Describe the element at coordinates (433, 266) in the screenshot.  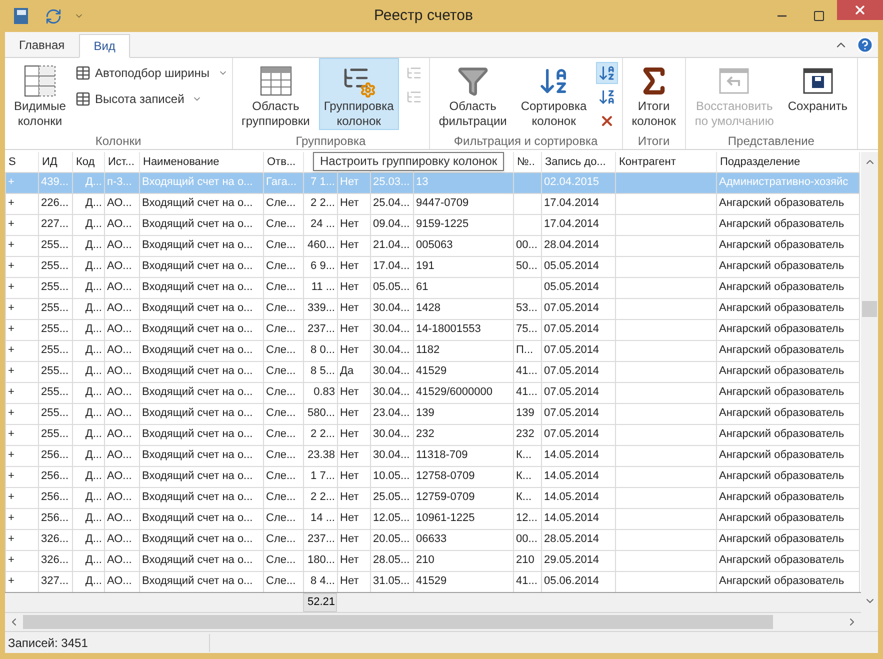
I see `table-row: + 255... Д... АО... Входящий счет на о... Сле... 6 9... Нет 17.04... 191 50... 05.05.2014 Ангарский образователь` at that location.